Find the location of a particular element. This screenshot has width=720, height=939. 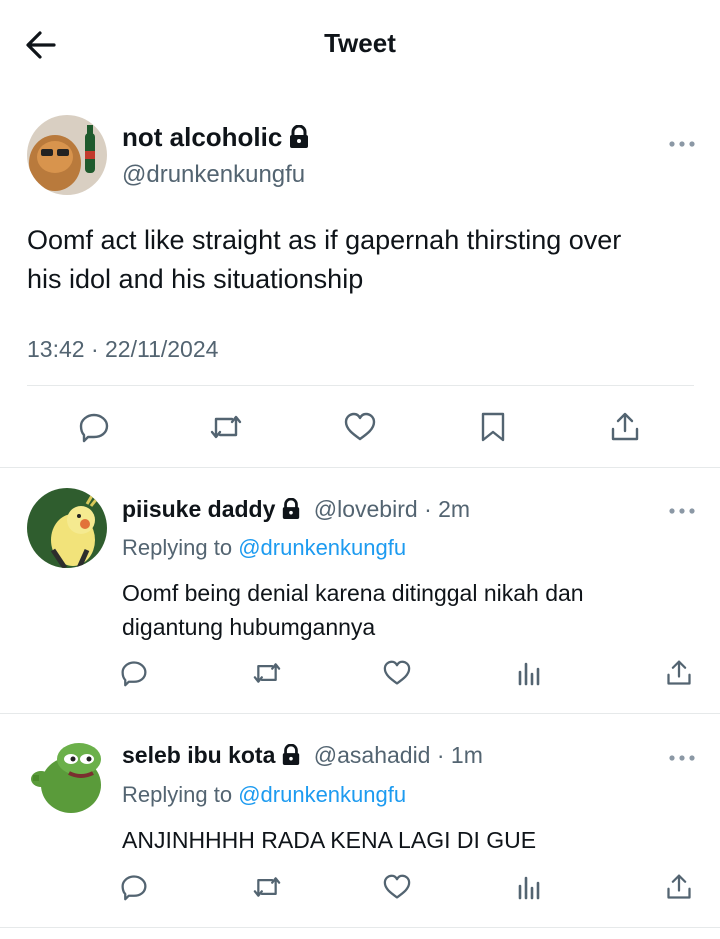

author-name: not alcoholic is located at coordinates (216, 139).